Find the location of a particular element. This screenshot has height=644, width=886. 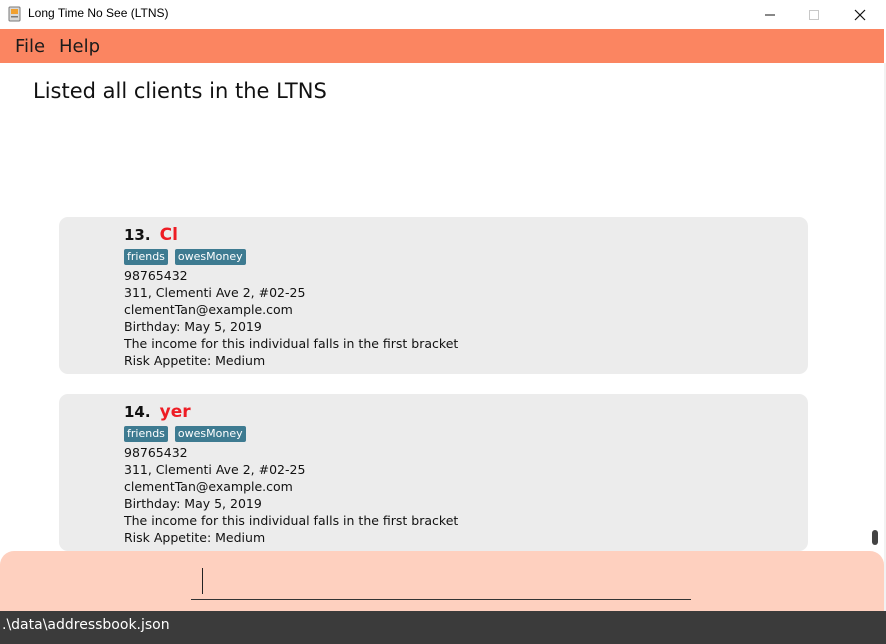

client-name: Cl is located at coordinates (168, 235).